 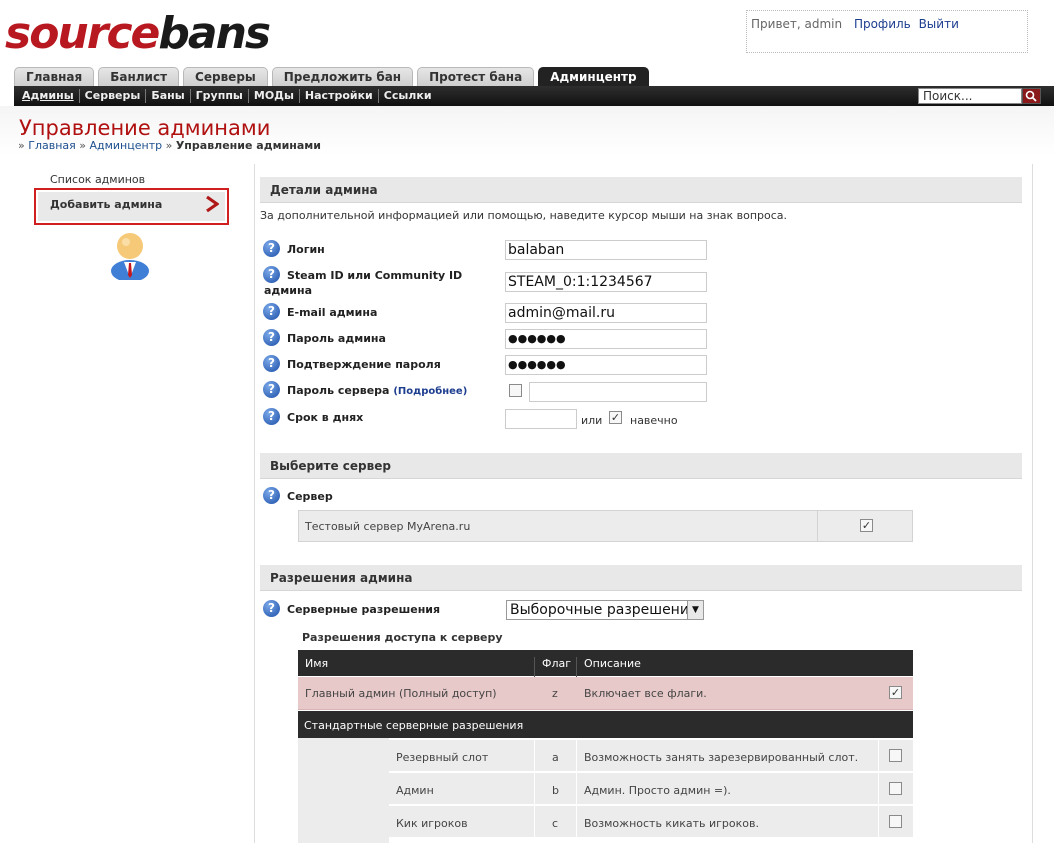 What do you see at coordinates (401, 693) in the screenshot?
I see `permission-name: Главный админ (Полный доступ)` at bounding box center [401, 693].